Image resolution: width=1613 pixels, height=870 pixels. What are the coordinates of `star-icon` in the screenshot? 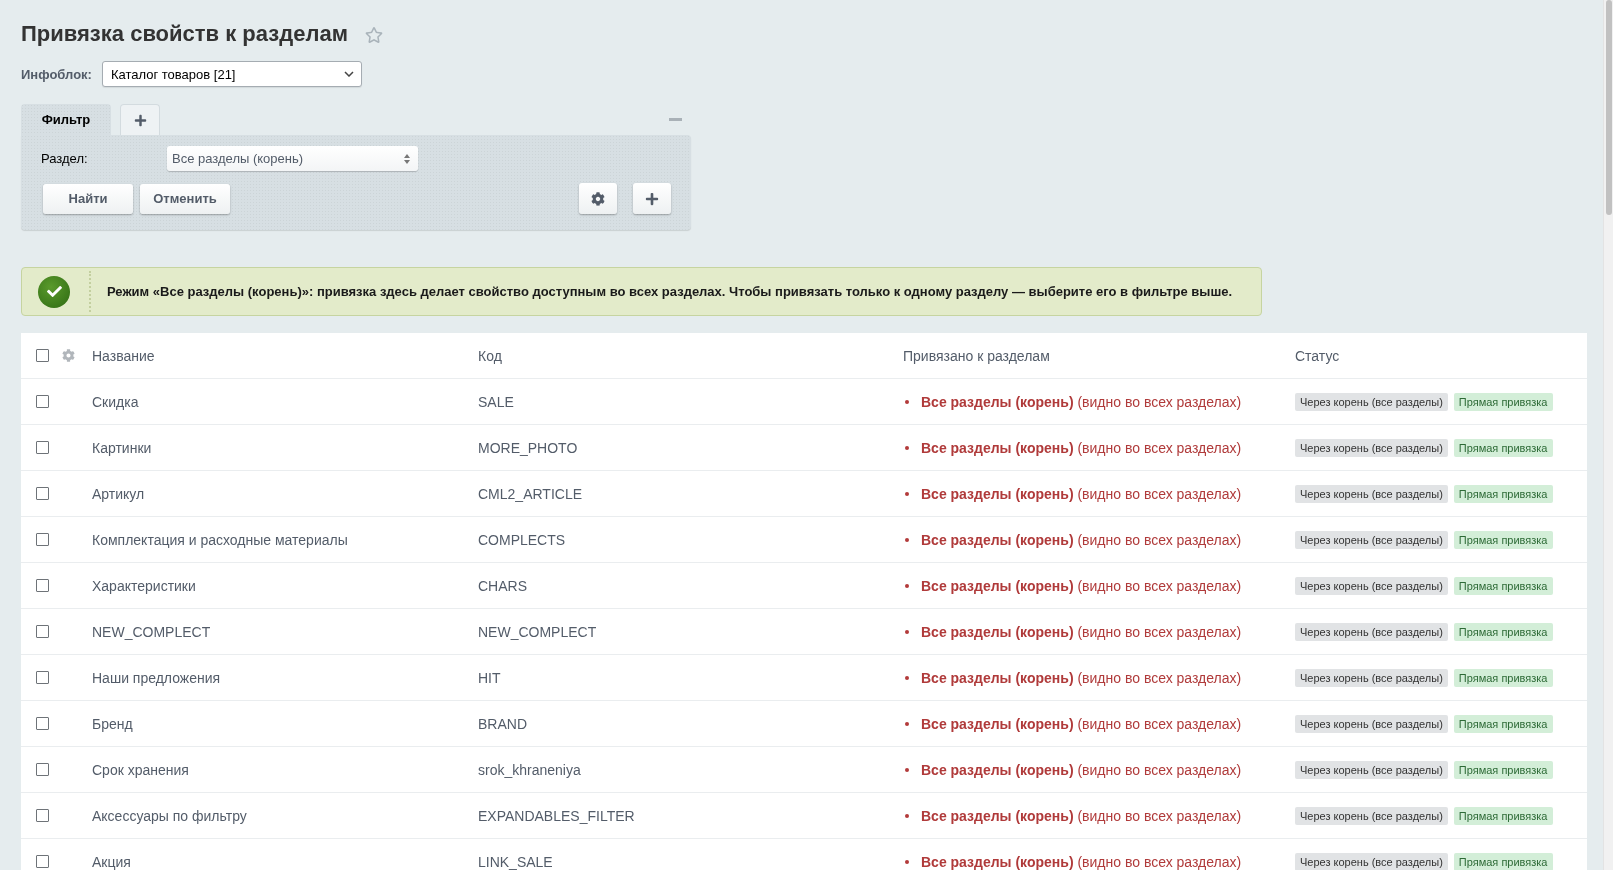 It's located at (373, 35).